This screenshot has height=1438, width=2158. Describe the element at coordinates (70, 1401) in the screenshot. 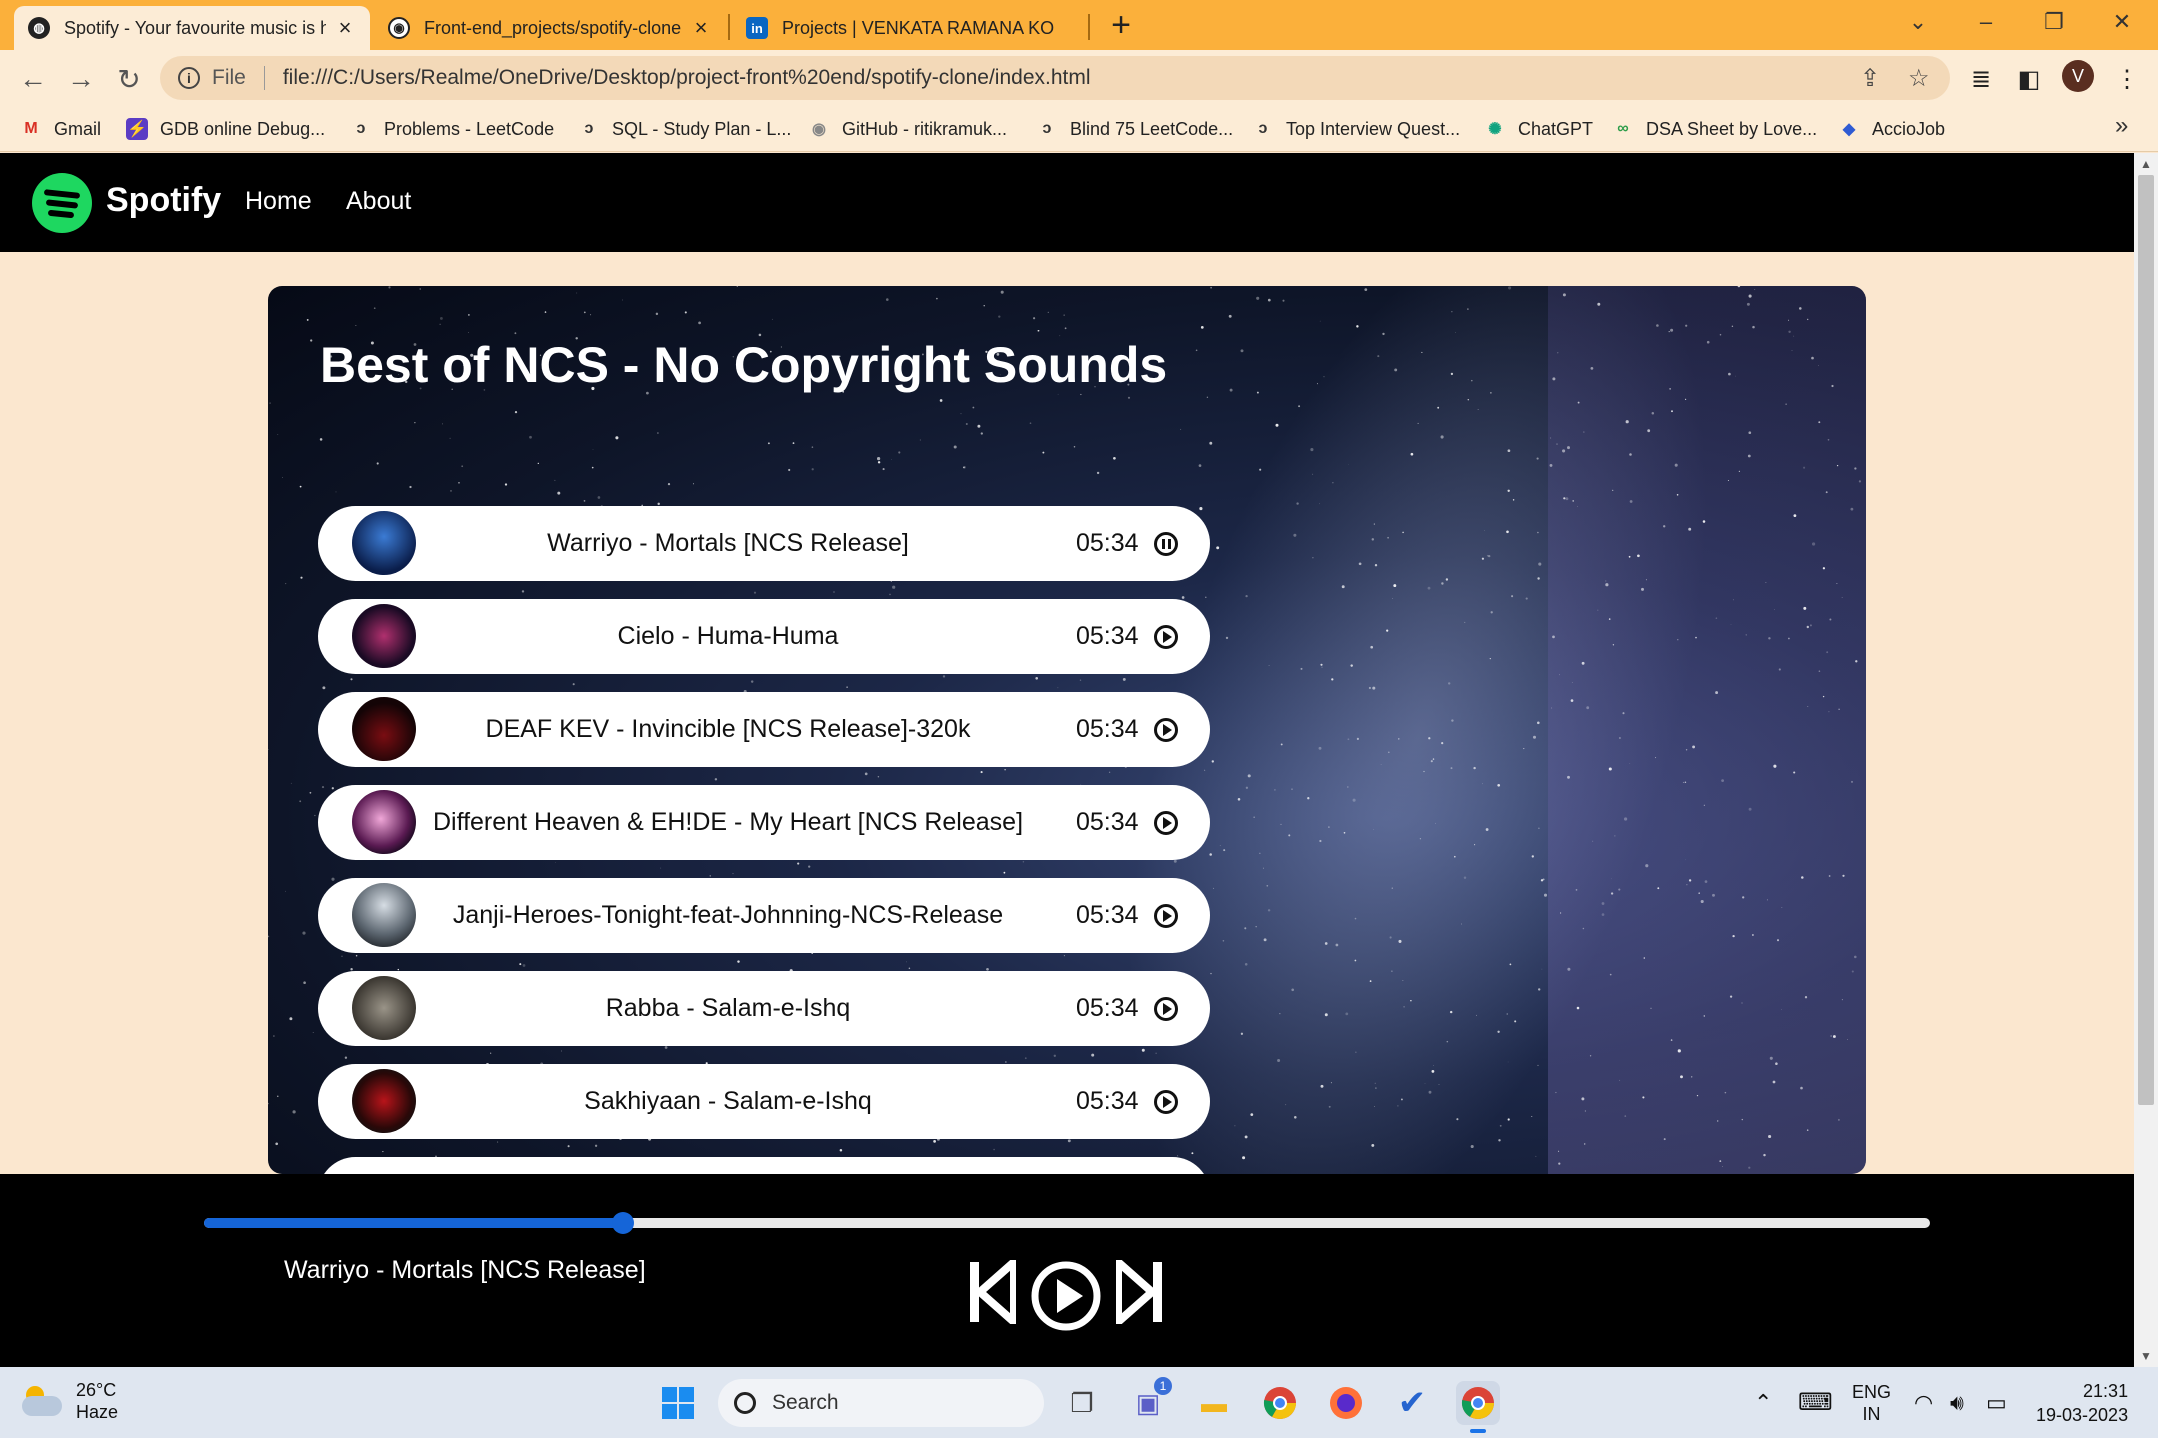

I see `weather-widget: 26°C Haze` at that location.